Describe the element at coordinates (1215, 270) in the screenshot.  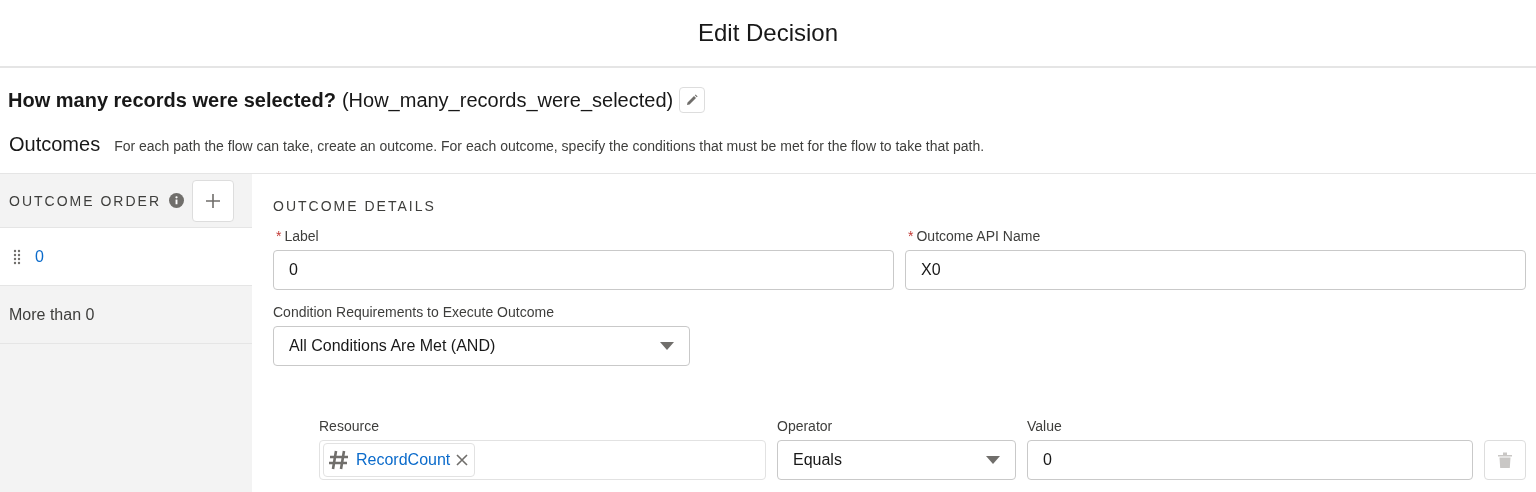
I see `input-field: X0` at that location.